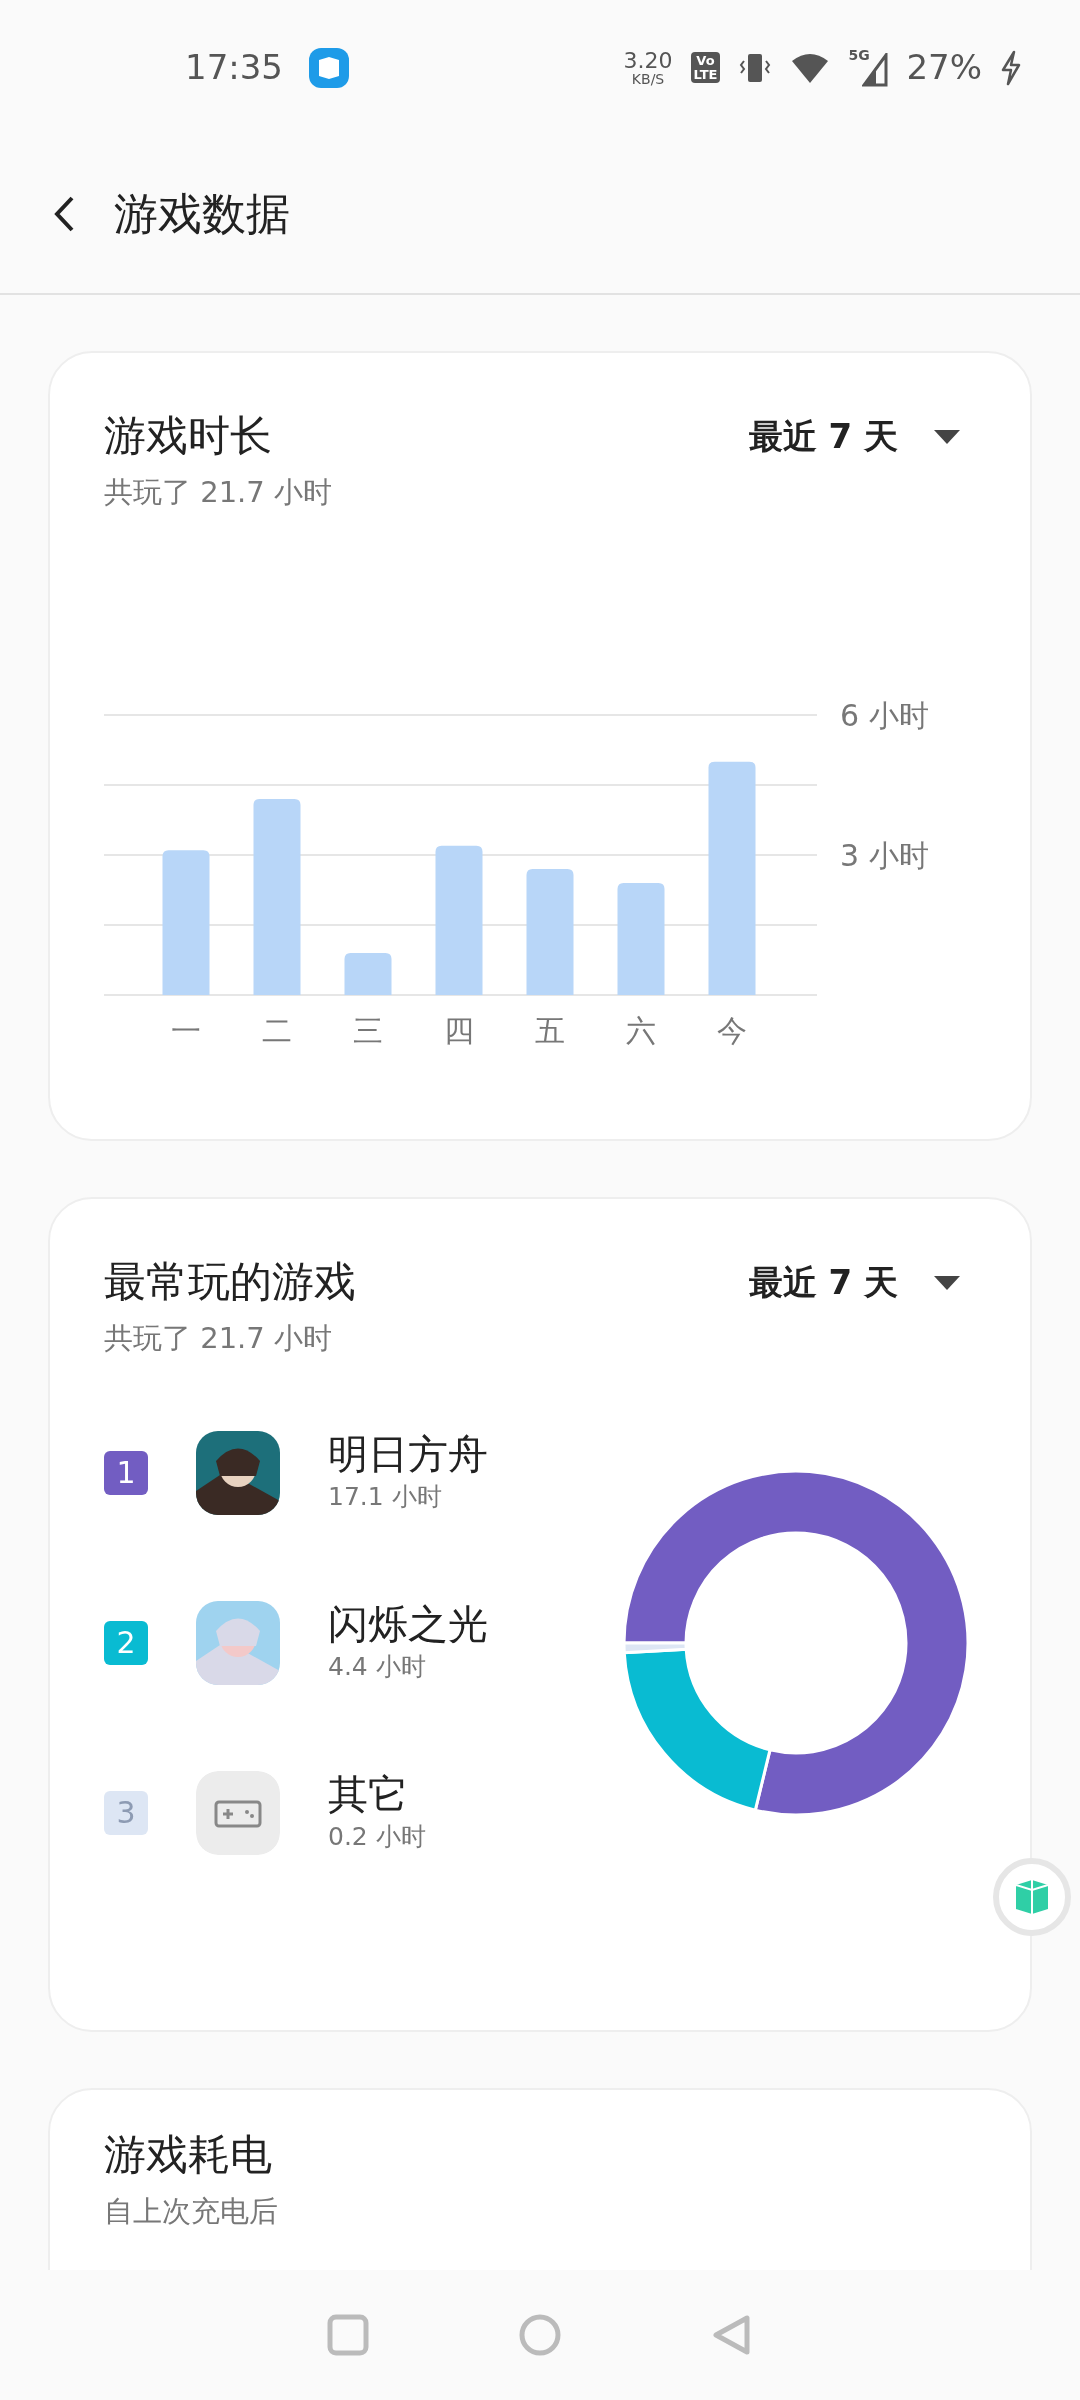  What do you see at coordinates (234, 67) in the screenshot?
I see `clock-time: 17:35` at bounding box center [234, 67].